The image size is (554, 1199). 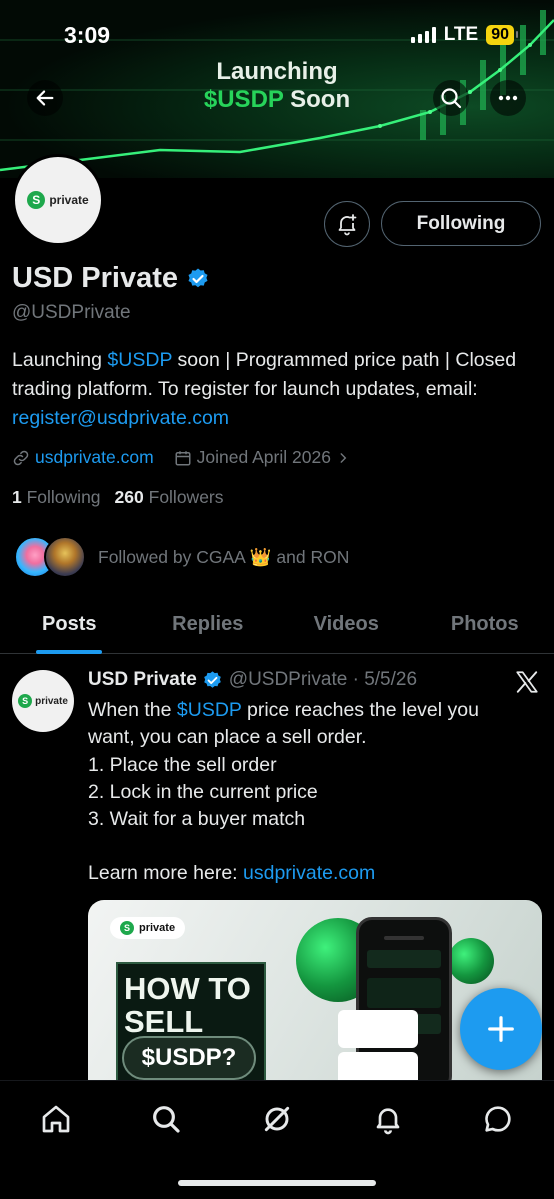 I want to click on more-horizontal-icon, so click(x=508, y=98).